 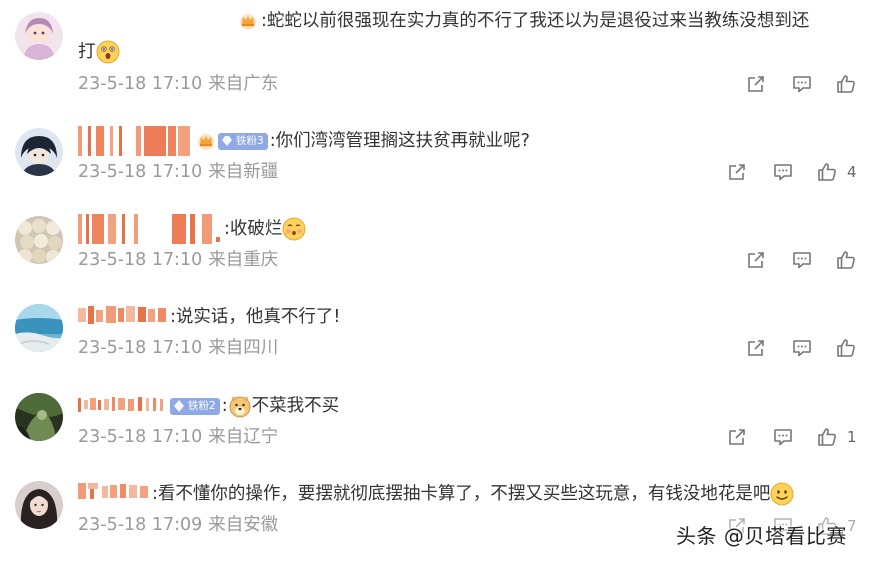 I want to click on comment-text: 收破烂, so click(x=256, y=229).